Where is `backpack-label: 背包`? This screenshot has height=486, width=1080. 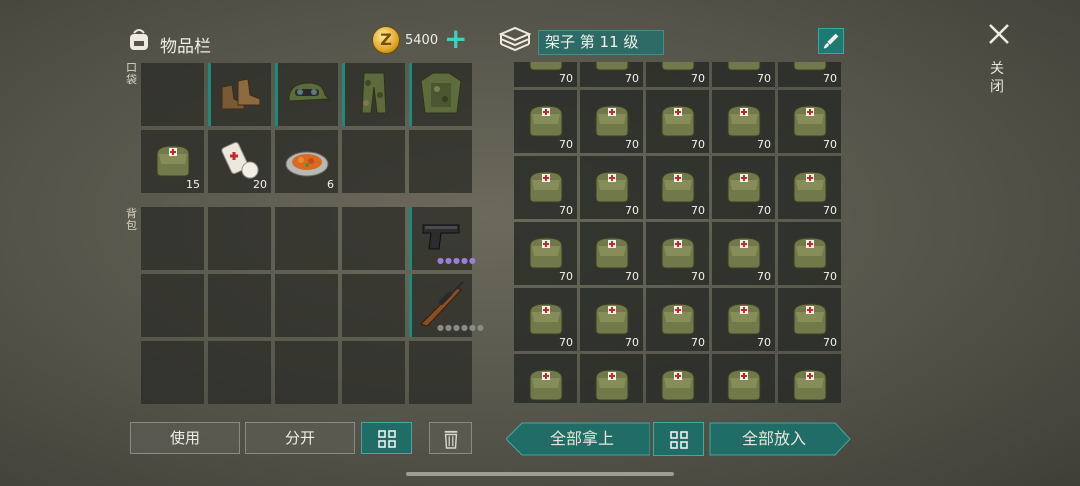
backpack-label: 背包 is located at coordinates (131, 219).